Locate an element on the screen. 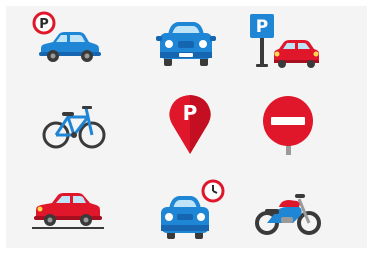 The image size is (372, 253). car-with-clock-badge-cell is located at coordinates (190, 211).